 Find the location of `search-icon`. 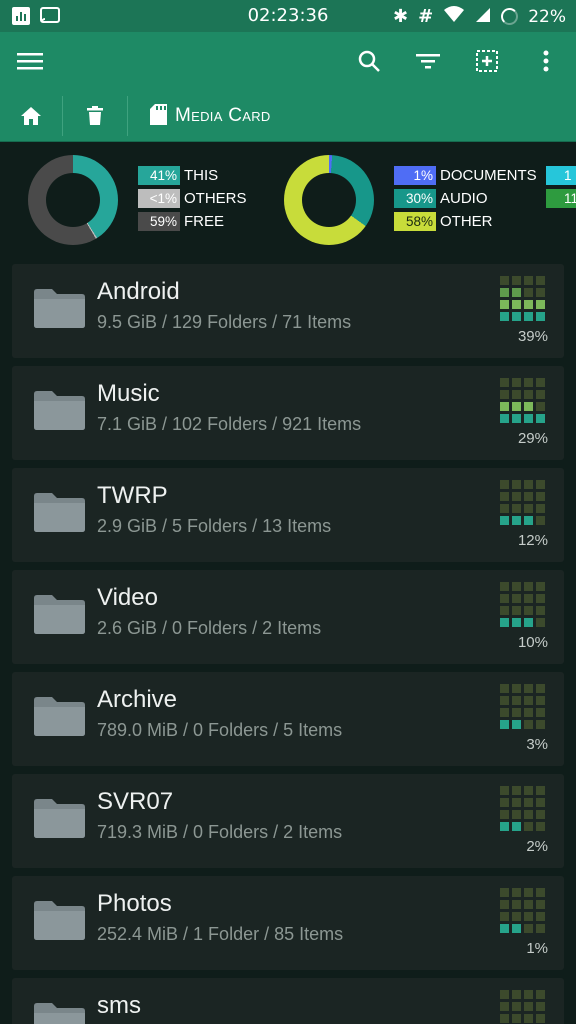

search-icon is located at coordinates (369, 61).